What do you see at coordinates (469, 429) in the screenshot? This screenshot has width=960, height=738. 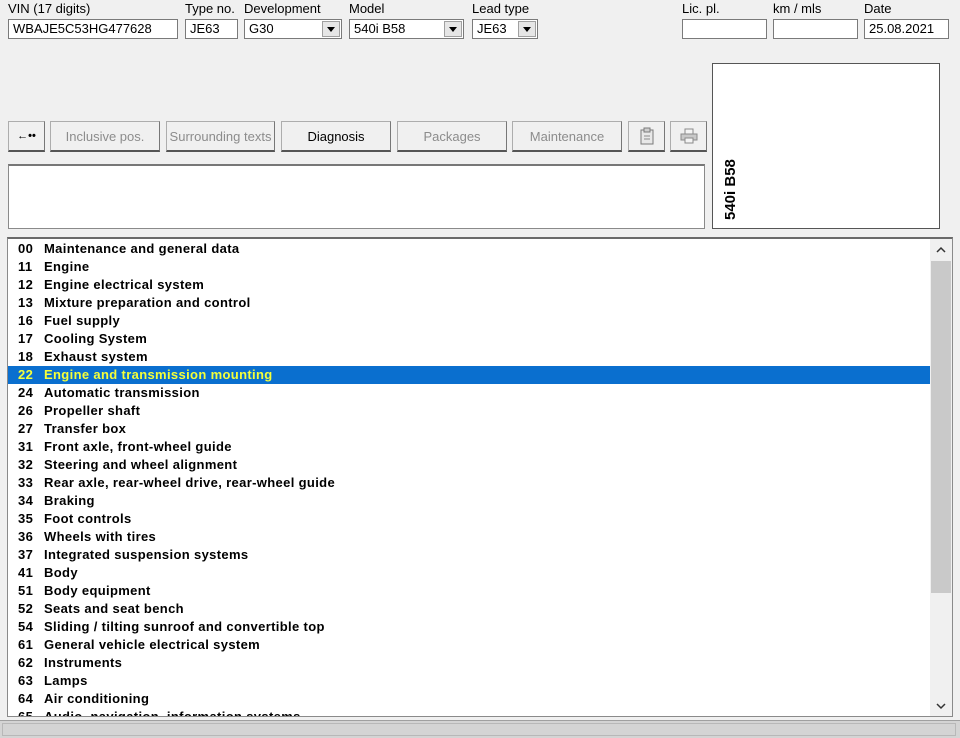 I see `list-item: 27 Transfer box` at bounding box center [469, 429].